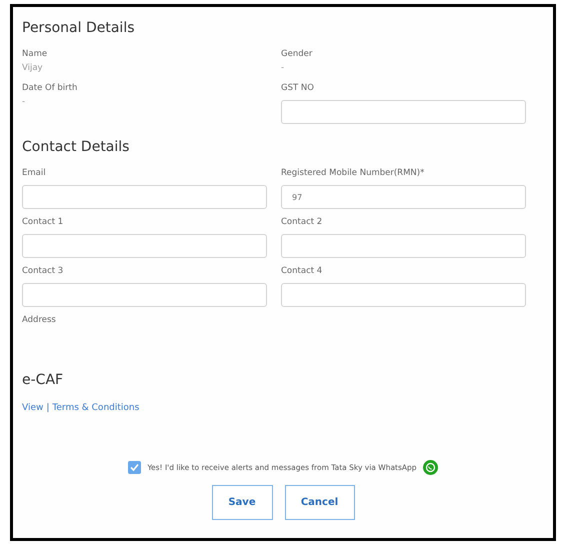 The width and height of the screenshot is (567, 547). I want to click on section-heading: Personal Details, so click(79, 28).